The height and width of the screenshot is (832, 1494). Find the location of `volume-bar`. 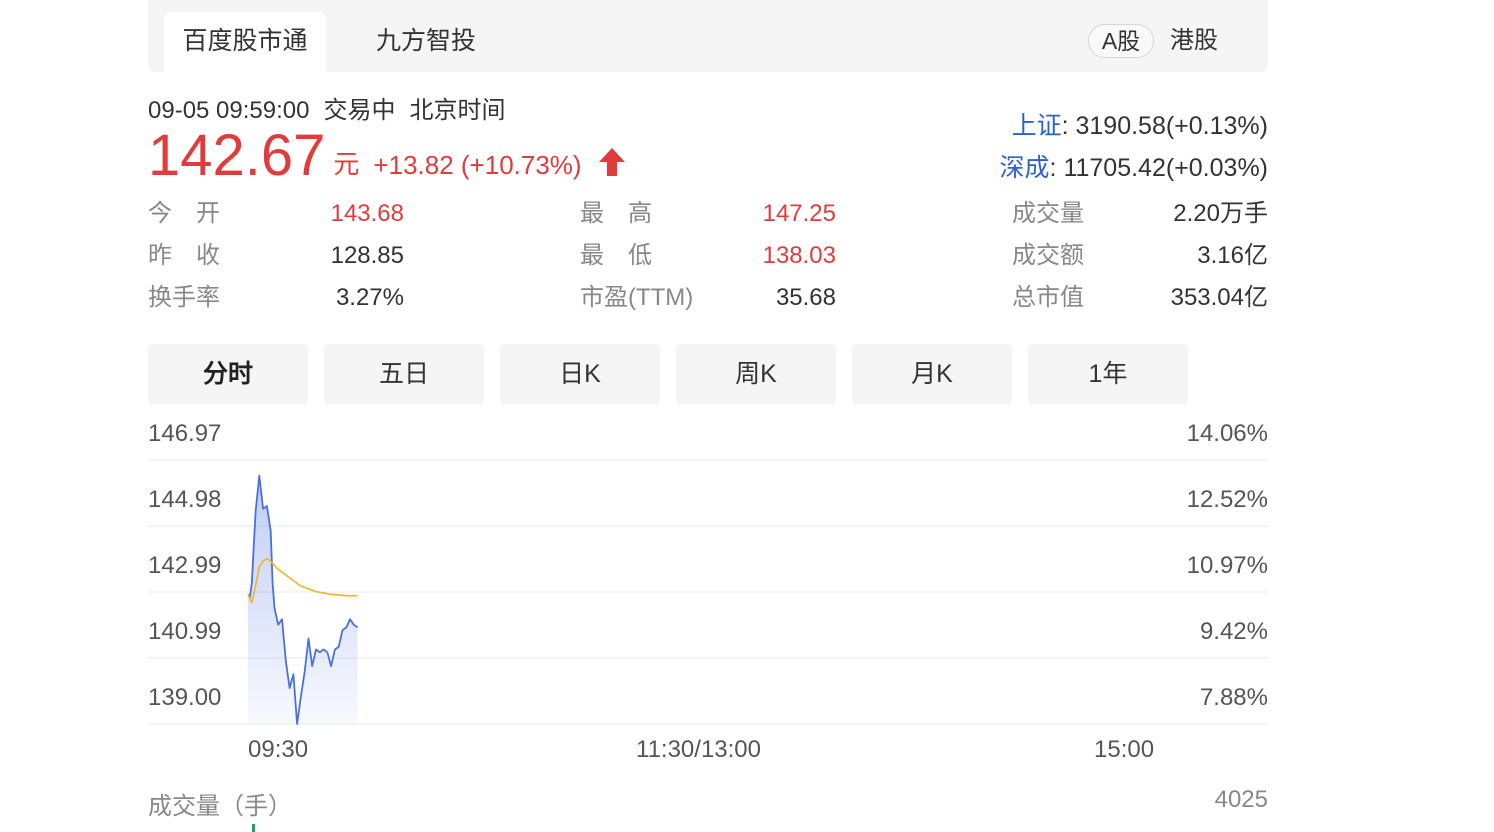

volume-bar is located at coordinates (253, 828).